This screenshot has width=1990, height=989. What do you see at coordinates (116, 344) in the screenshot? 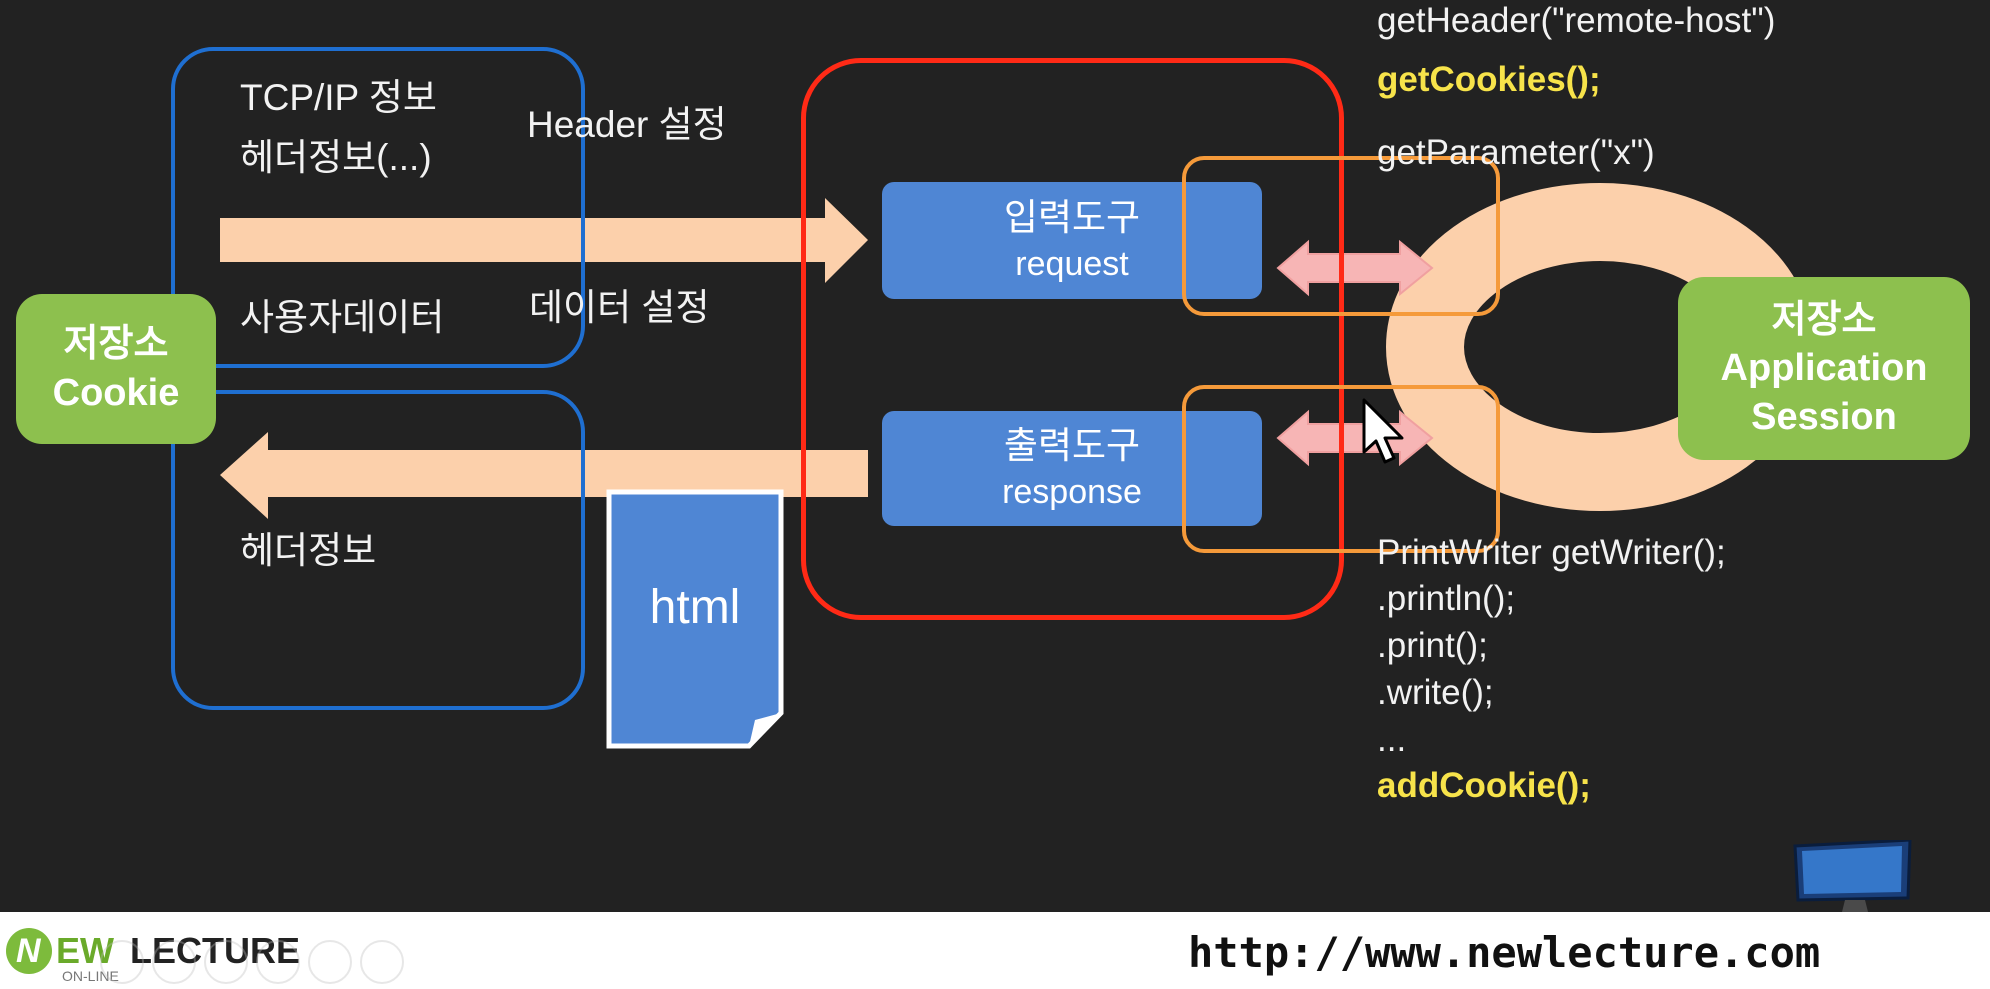
I see `cookie-storage-title: 저장소` at bounding box center [116, 344].